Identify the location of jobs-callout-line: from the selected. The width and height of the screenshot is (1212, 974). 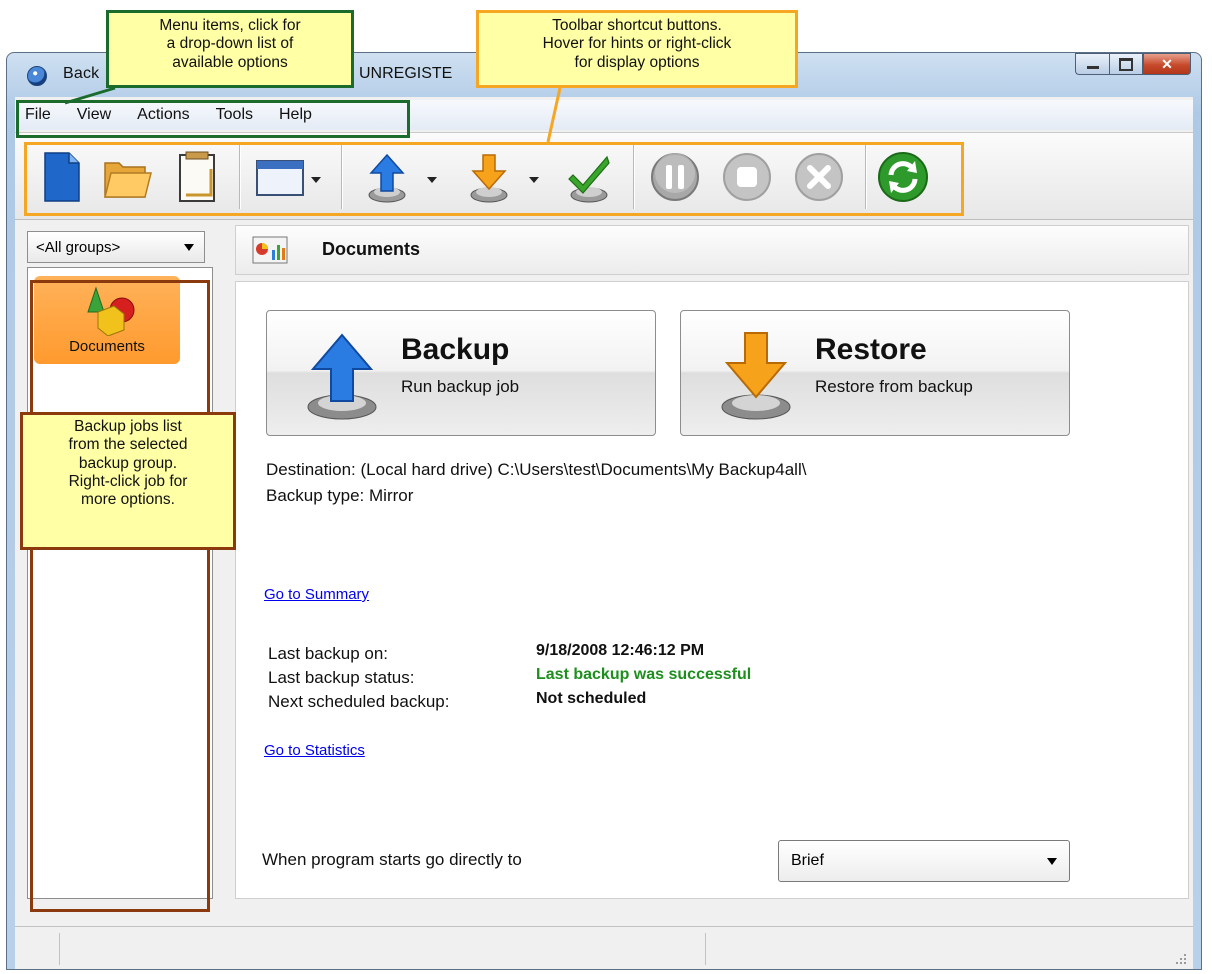
(128, 445).